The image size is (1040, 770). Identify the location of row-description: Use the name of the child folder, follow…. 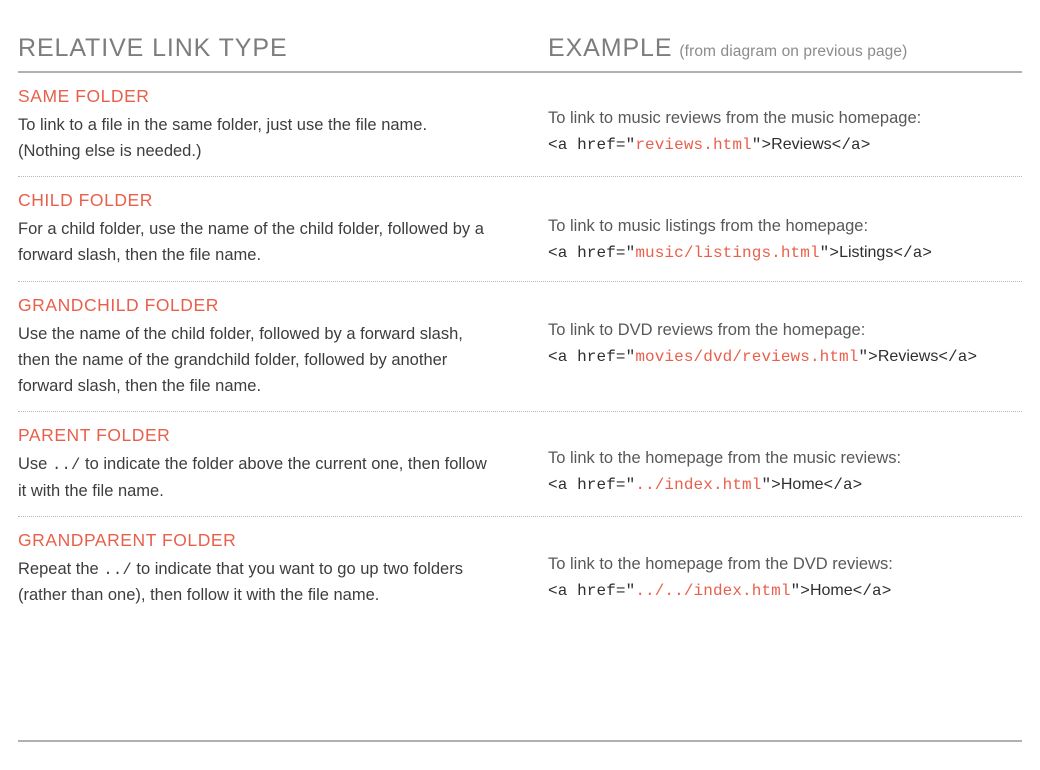
(253, 360).